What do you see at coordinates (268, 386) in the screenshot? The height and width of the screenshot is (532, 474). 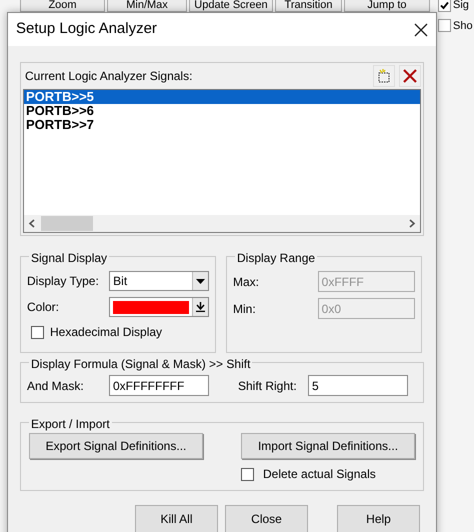 I see `shift-right-label: Shift Right:` at bounding box center [268, 386].